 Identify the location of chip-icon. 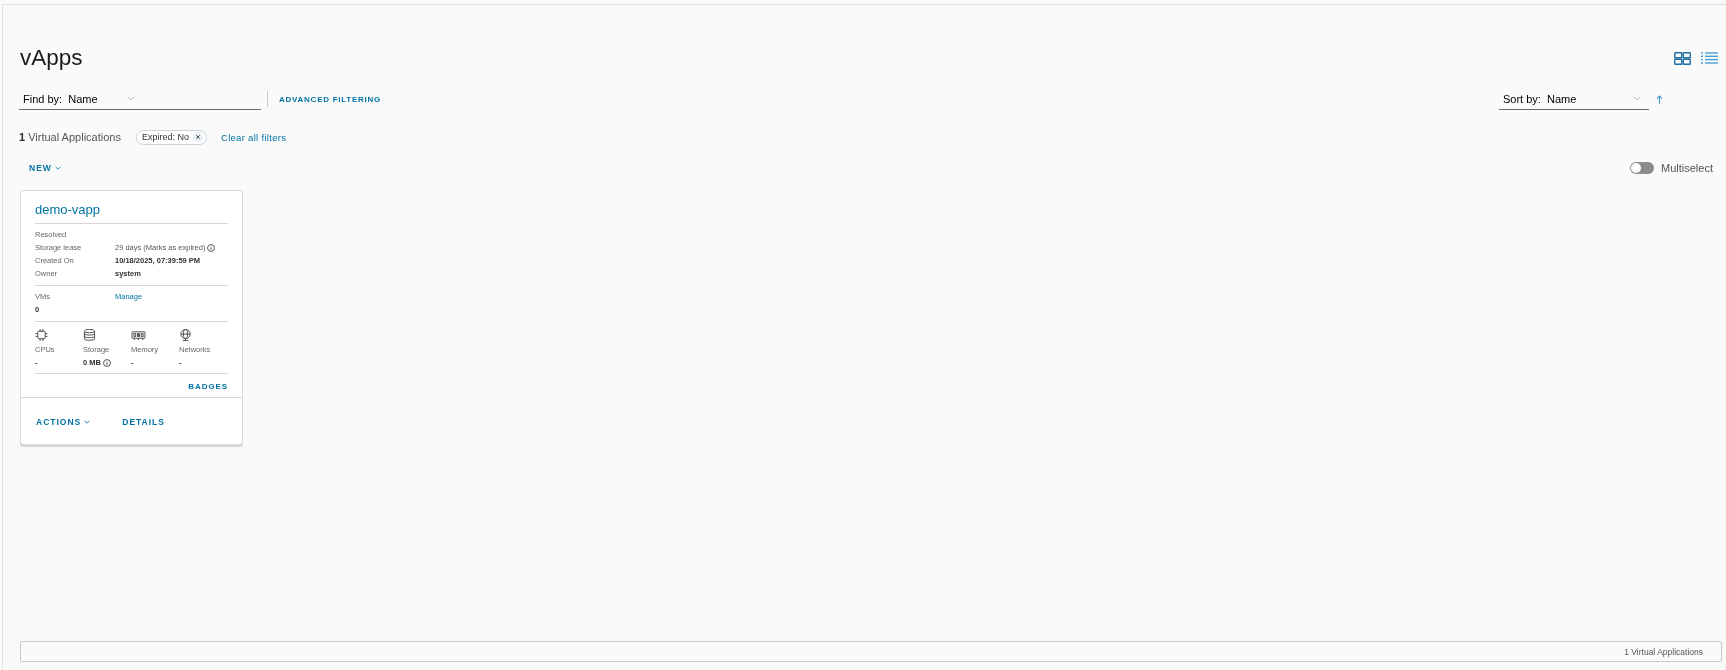
(41, 335).